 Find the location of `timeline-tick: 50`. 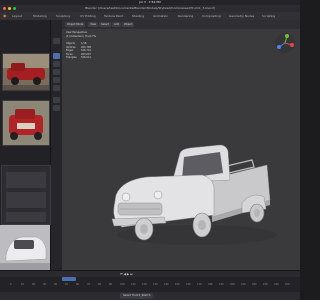

timeline-tick: 50 is located at coordinates (67, 284).